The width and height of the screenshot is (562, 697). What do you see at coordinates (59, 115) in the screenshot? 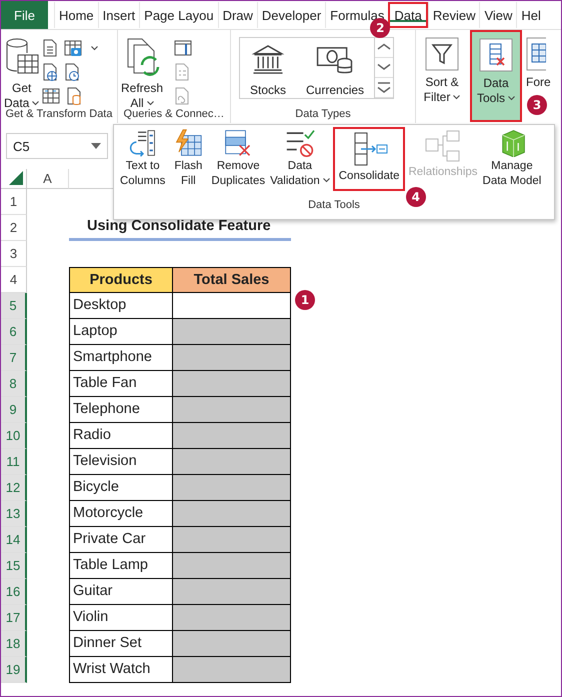
I see `group-label: Get & Transform Data` at bounding box center [59, 115].